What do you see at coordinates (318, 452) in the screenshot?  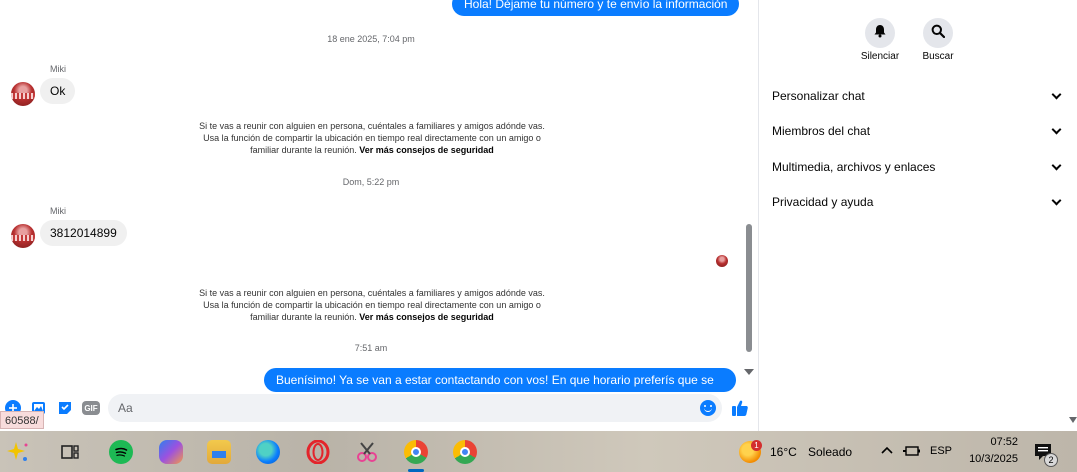 I see `opera-browser-icon` at bounding box center [318, 452].